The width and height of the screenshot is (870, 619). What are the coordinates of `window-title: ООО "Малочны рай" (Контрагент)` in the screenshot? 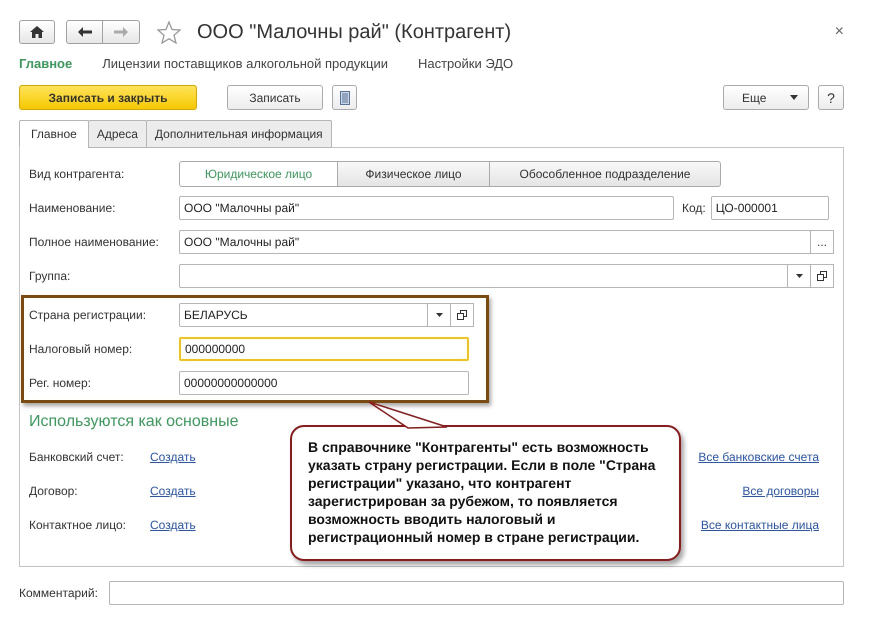 It's located at (354, 32).